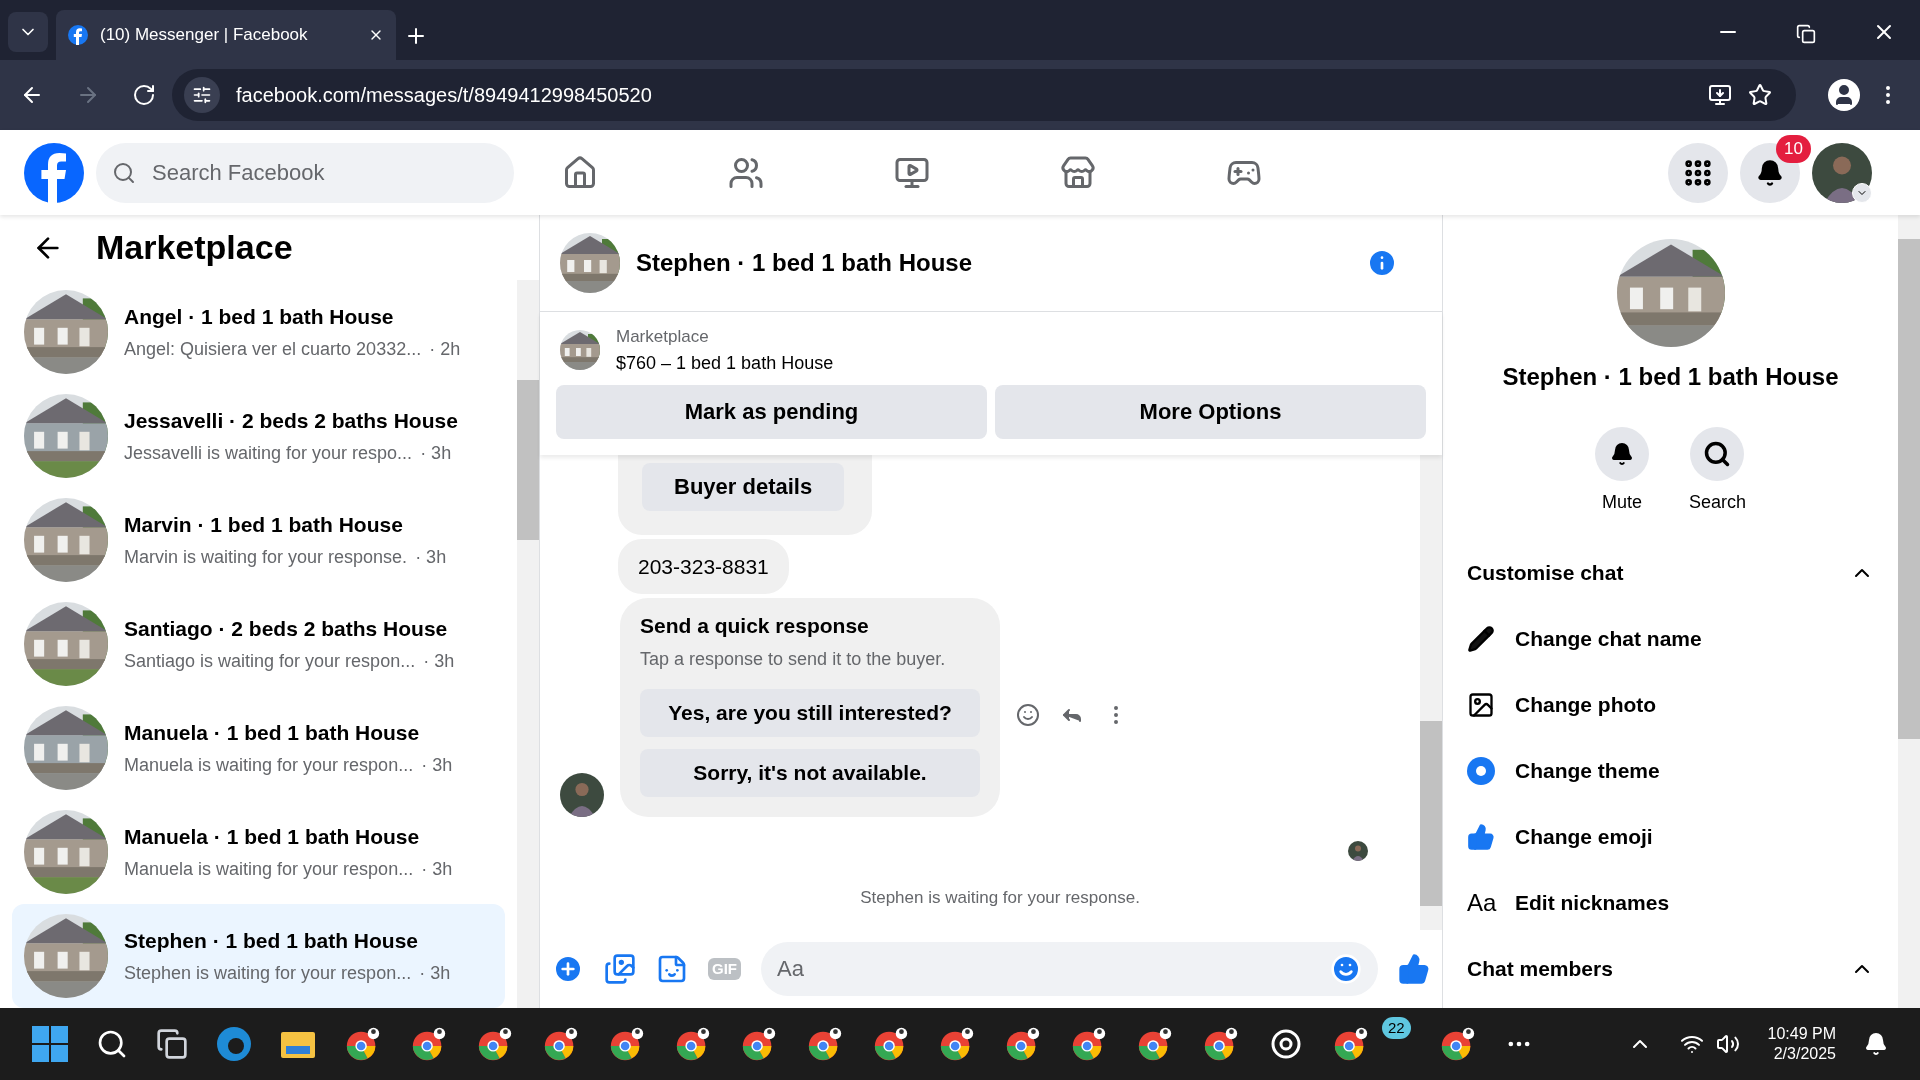  I want to click on conversation-item: Stephen · 1 bed 1 bath House Stephen is waiting for your respon... · 3h, so click(258, 956).